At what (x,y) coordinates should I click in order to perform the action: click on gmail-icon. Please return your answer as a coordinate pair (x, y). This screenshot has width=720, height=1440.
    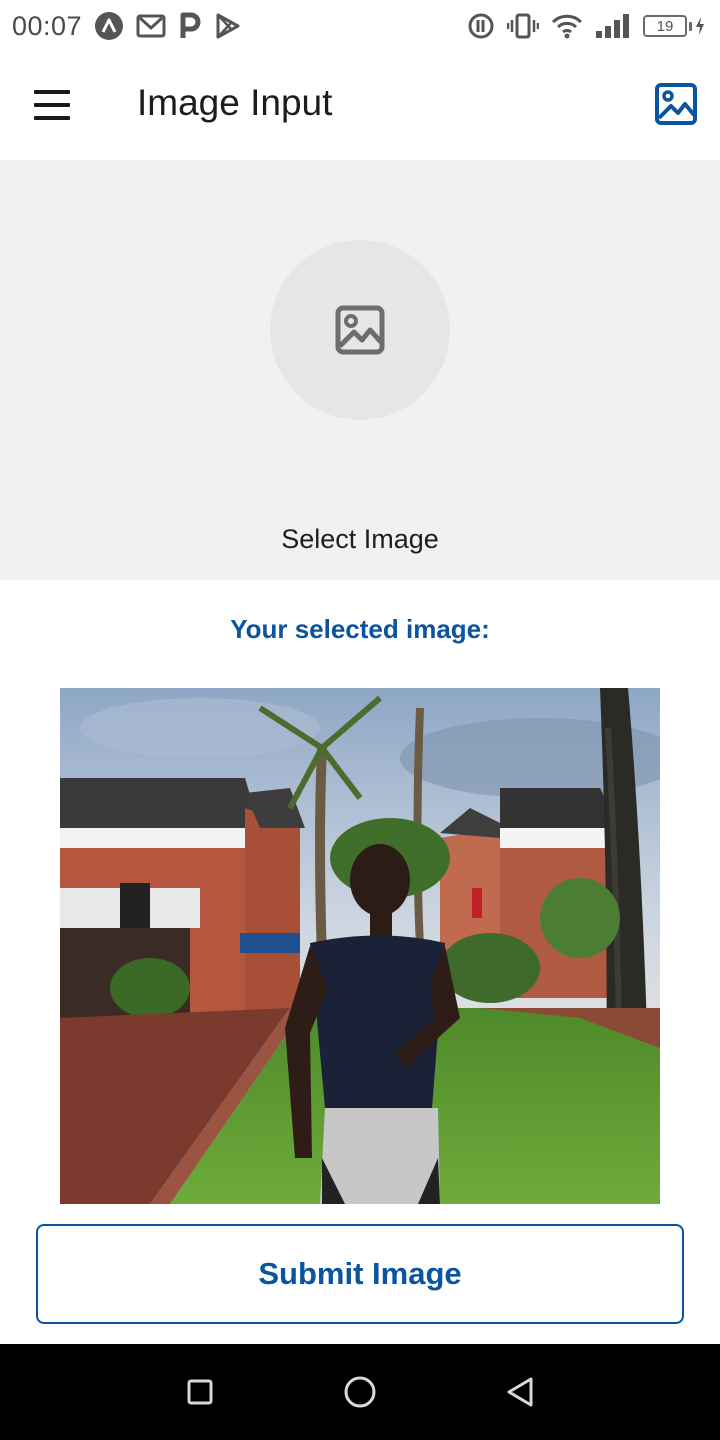
    Looking at the image, I should click on (151, 26).